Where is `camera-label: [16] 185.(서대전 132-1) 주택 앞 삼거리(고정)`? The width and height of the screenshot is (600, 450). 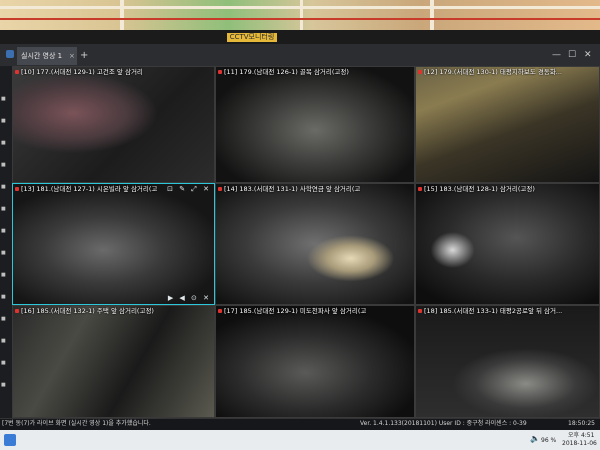 camera-label: [16] 185.(서대전 132-1) 주택 앞 삼거리(고정) is located at coordinates (87, 311).